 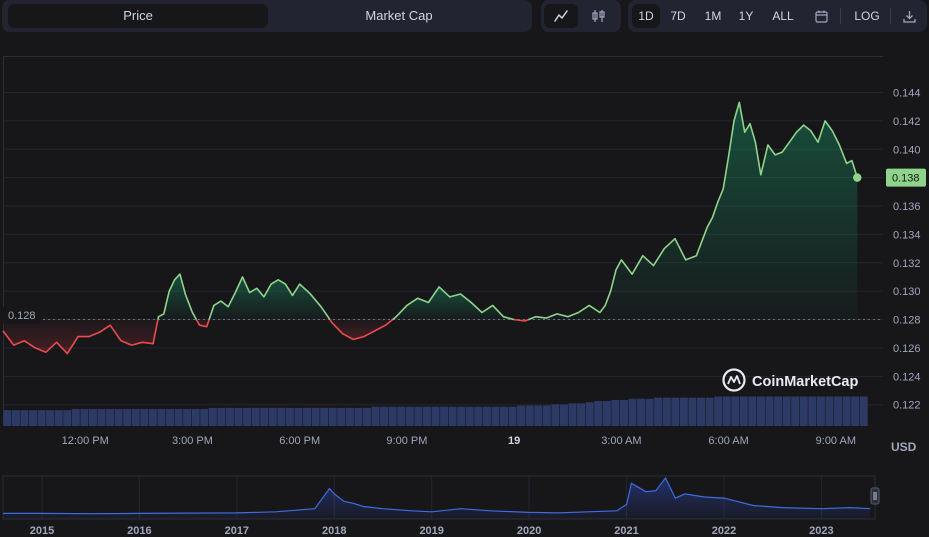 I want to click on watermark: CoinMarketCap, so click(x=790, y=380).